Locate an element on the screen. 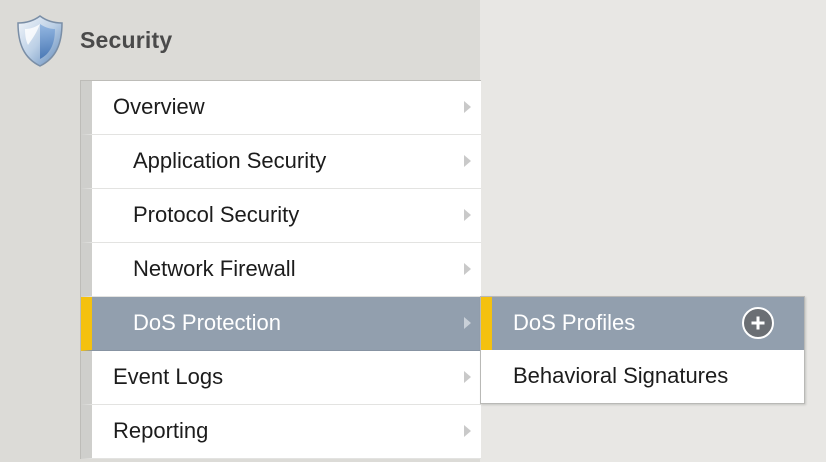 Image resolution: width=826 pixels, height=462 pixels. plus-icon is located at coordinates (758, 323).